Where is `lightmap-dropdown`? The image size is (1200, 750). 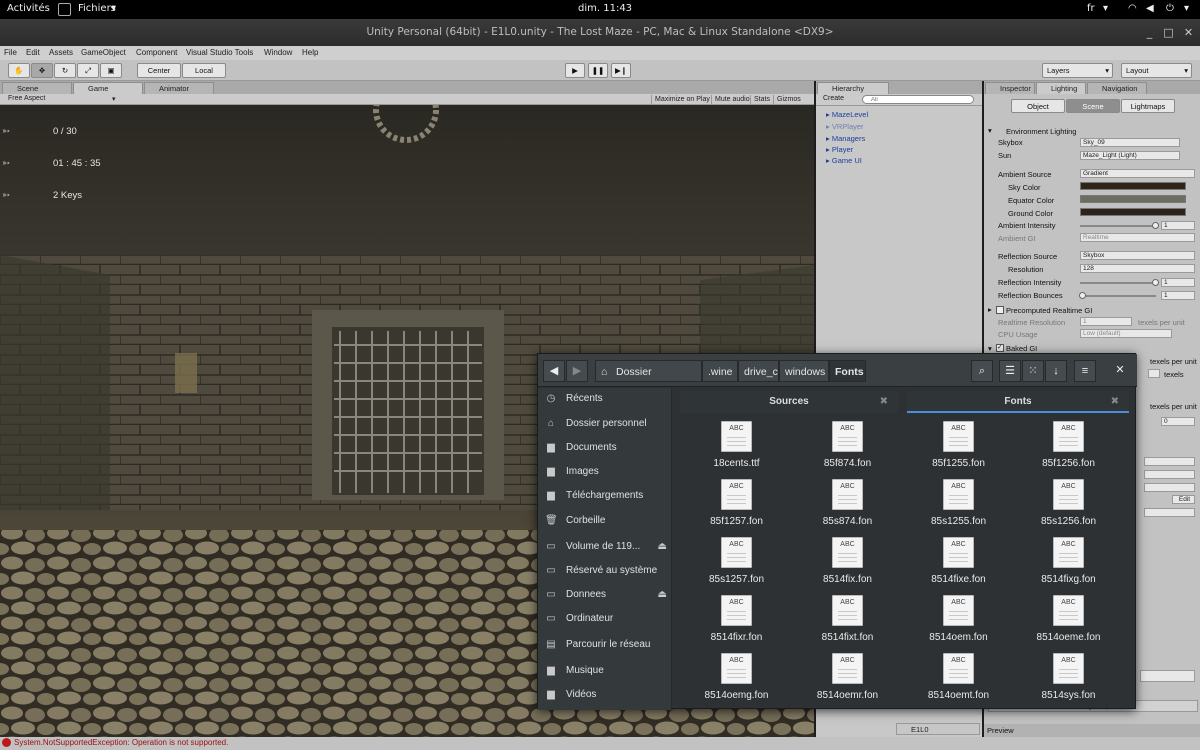
lightmap-dropdown is located at coordinates (1167, 676).